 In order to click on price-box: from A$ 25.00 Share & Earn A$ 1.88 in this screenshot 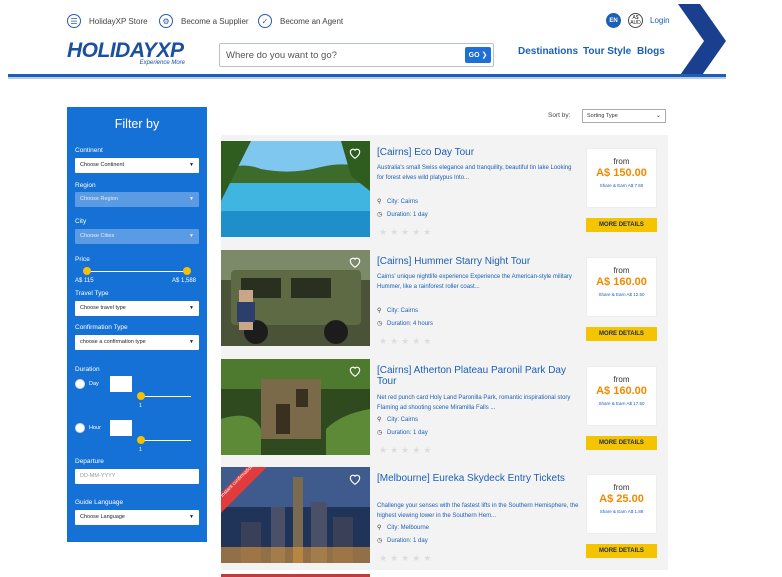, I will do `click(621, 504)`.